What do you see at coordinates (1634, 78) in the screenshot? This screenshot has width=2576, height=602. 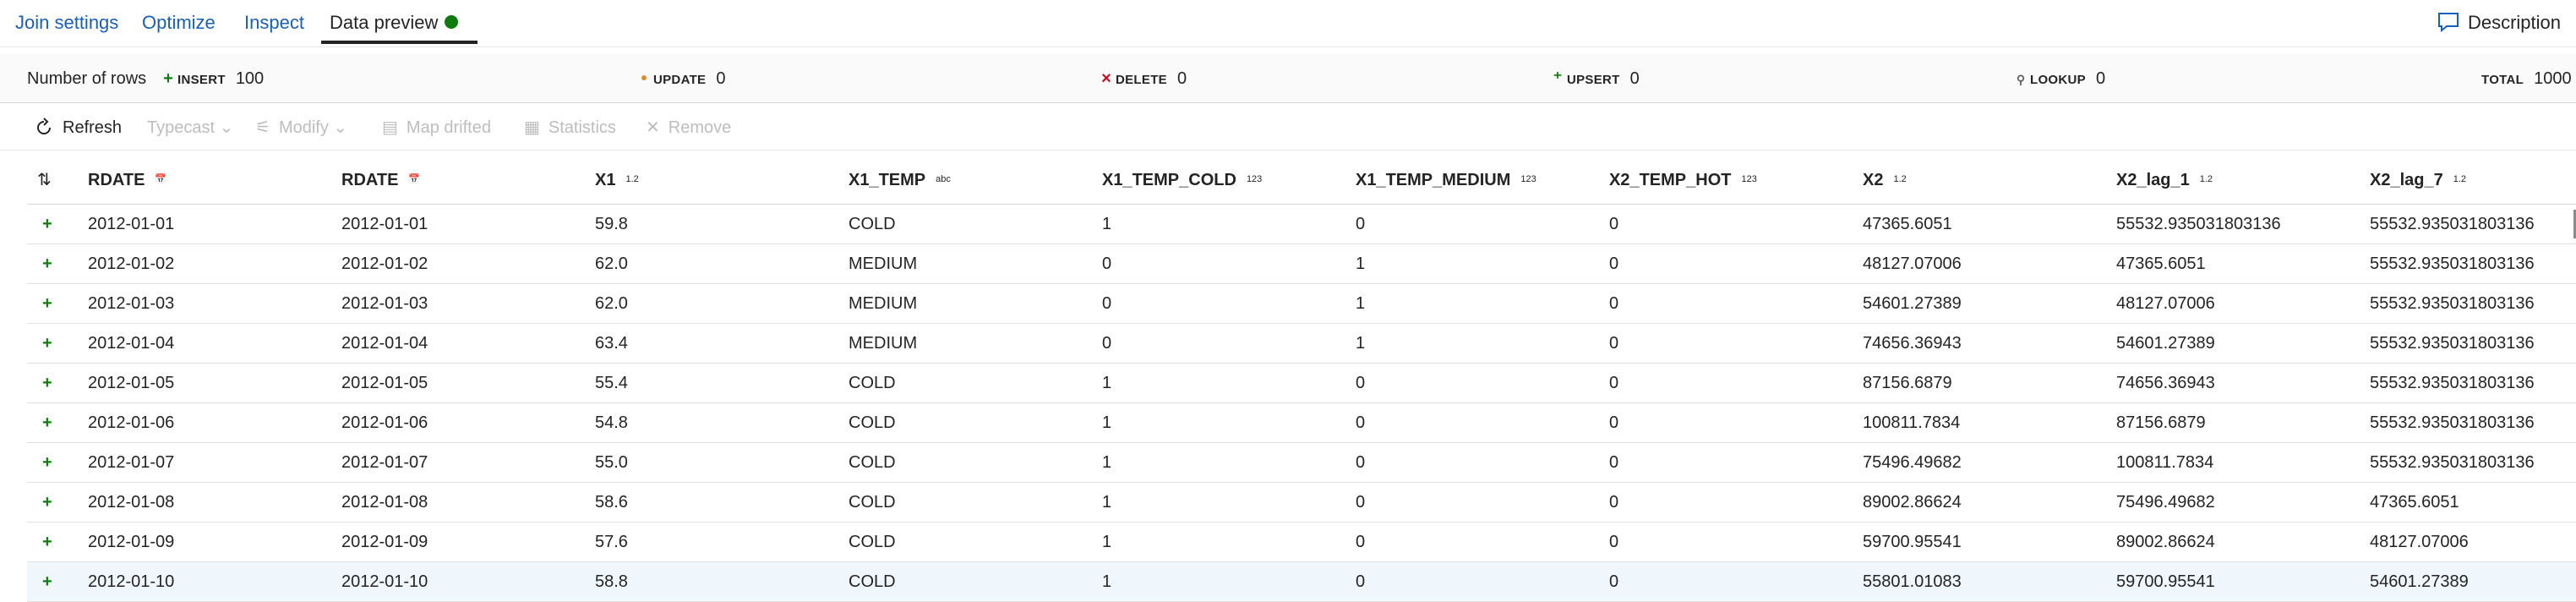 I see `upsert-value: 0` at bounding box center [1634, 78].